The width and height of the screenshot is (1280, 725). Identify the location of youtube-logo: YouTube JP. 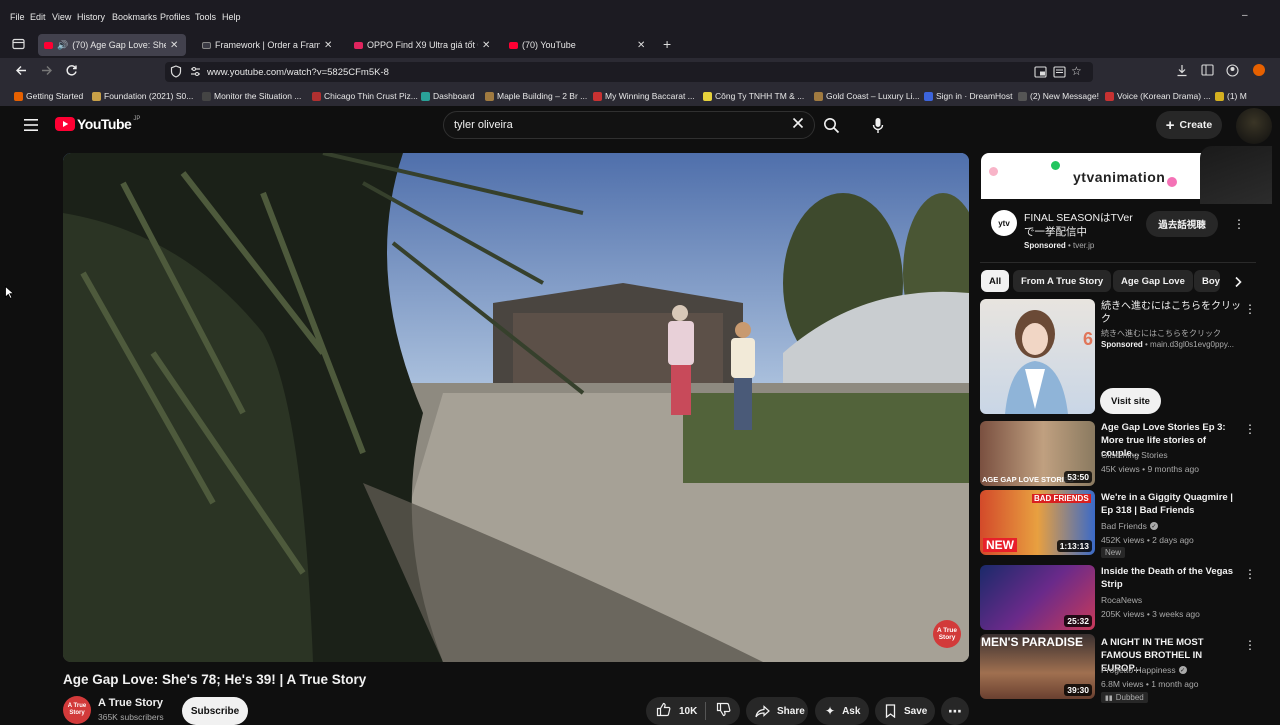
(97, 124).